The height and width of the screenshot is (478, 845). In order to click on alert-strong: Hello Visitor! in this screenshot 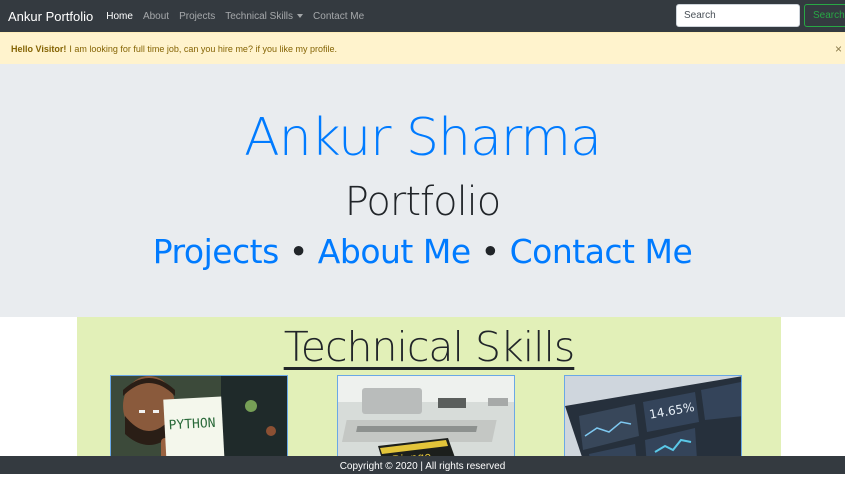, I will do `click(39, 48)`.